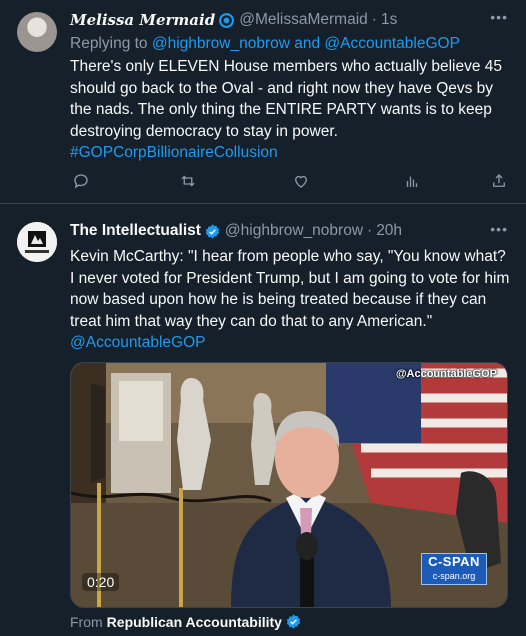 The width and height of the screenshot is (526, 636). I want to click on cspan-logo-url: c-span.org, so click(454, 576).